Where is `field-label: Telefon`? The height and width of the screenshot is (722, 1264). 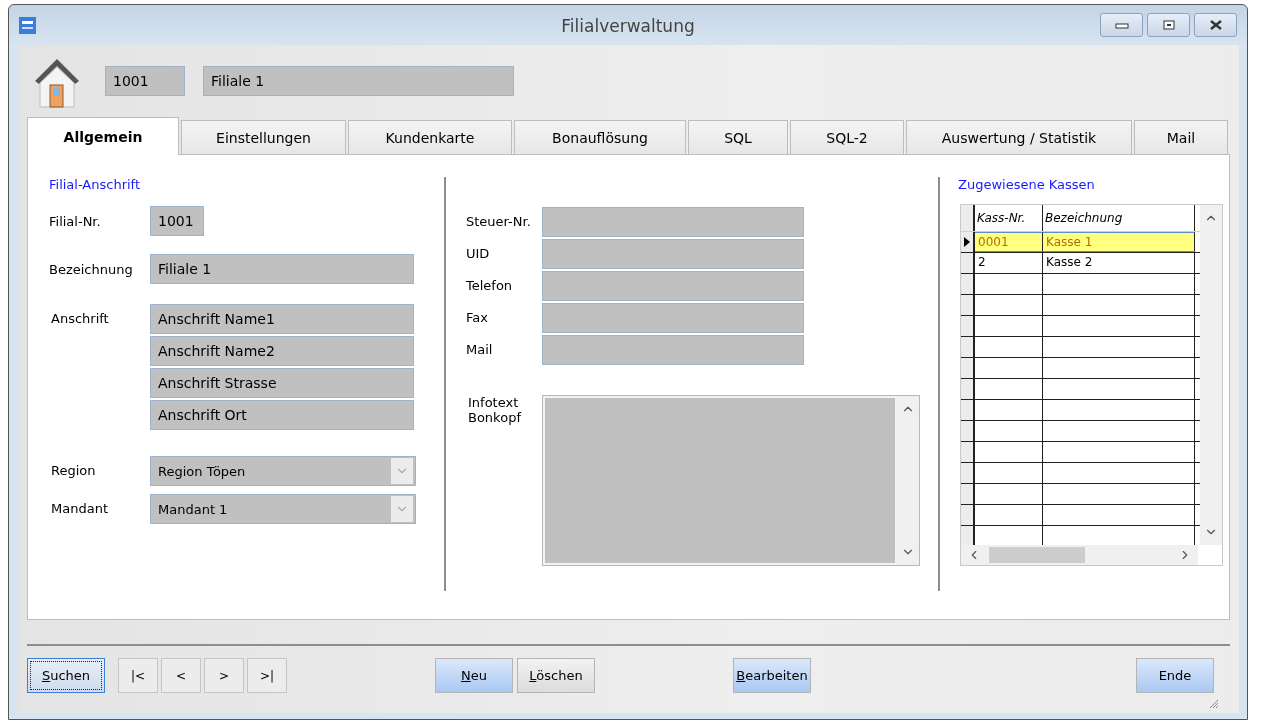
field-label: Telefon is located at coordinates (490, 285).